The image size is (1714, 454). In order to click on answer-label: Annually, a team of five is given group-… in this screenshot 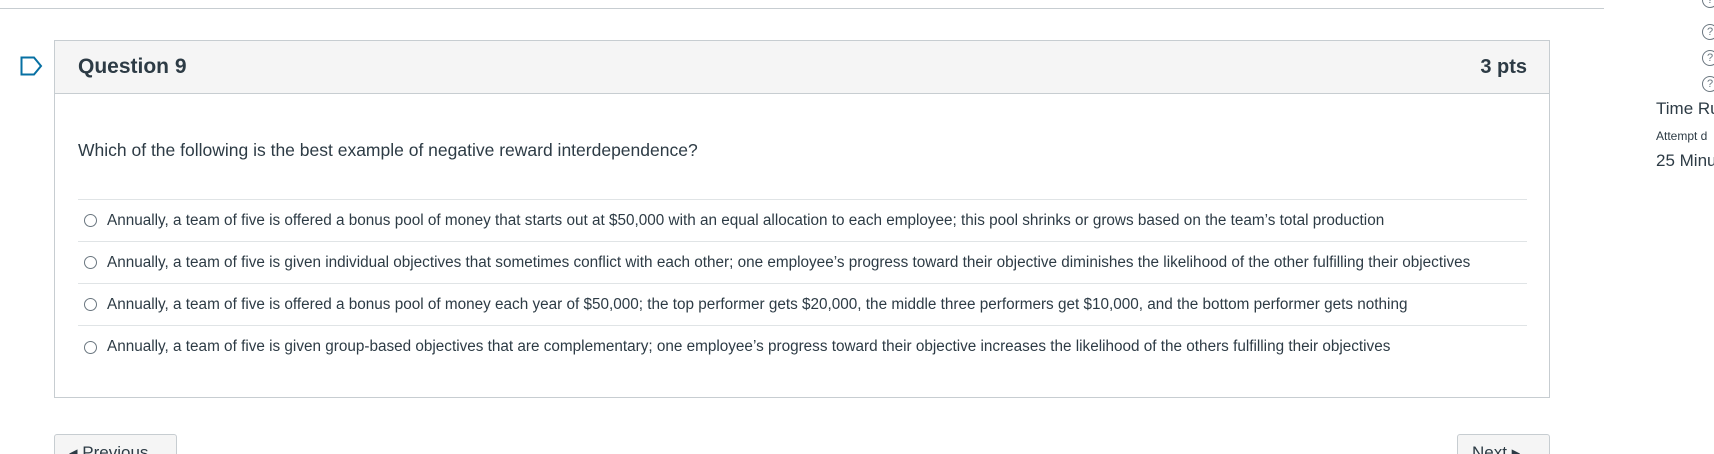, I will do `click(749, 346)`.